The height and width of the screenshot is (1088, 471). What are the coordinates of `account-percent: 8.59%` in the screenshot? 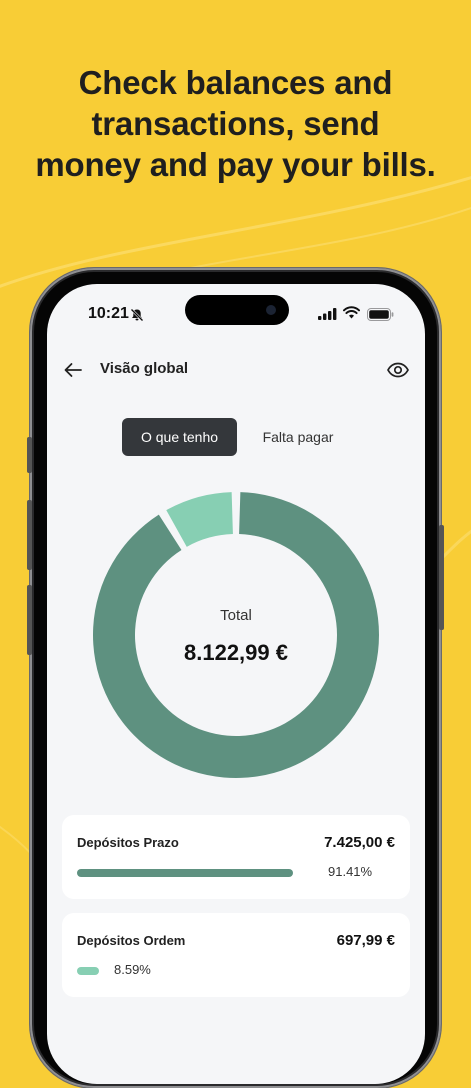 It's located at (132, 969).